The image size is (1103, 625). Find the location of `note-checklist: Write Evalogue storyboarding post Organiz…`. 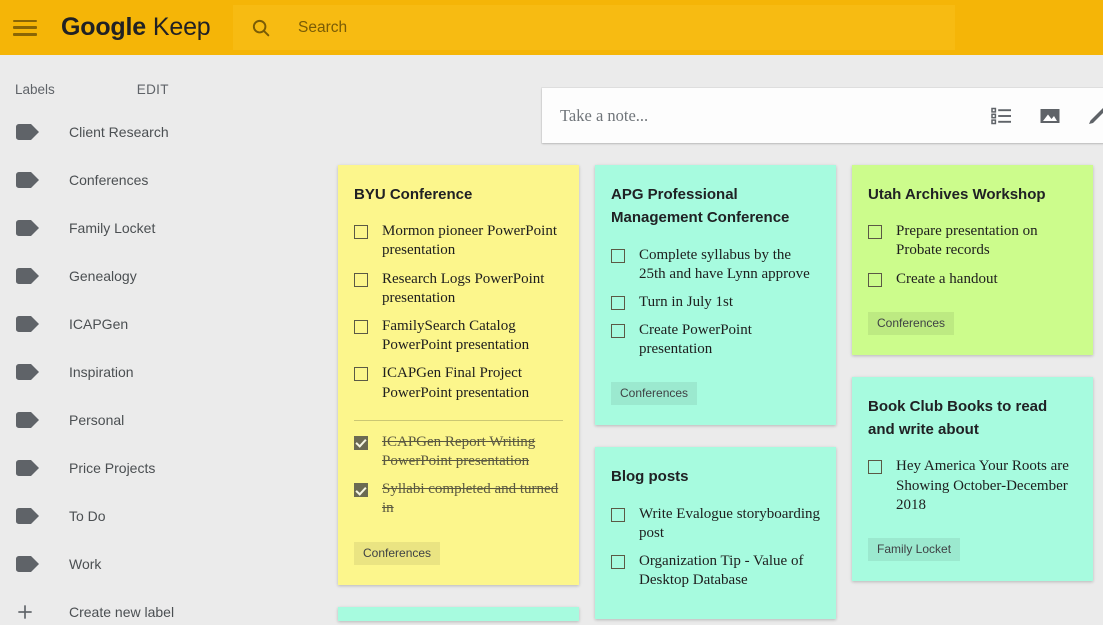

note-checklist: Write Evalogue storyboarding post Organiz… is located at coordinates (715, 552).